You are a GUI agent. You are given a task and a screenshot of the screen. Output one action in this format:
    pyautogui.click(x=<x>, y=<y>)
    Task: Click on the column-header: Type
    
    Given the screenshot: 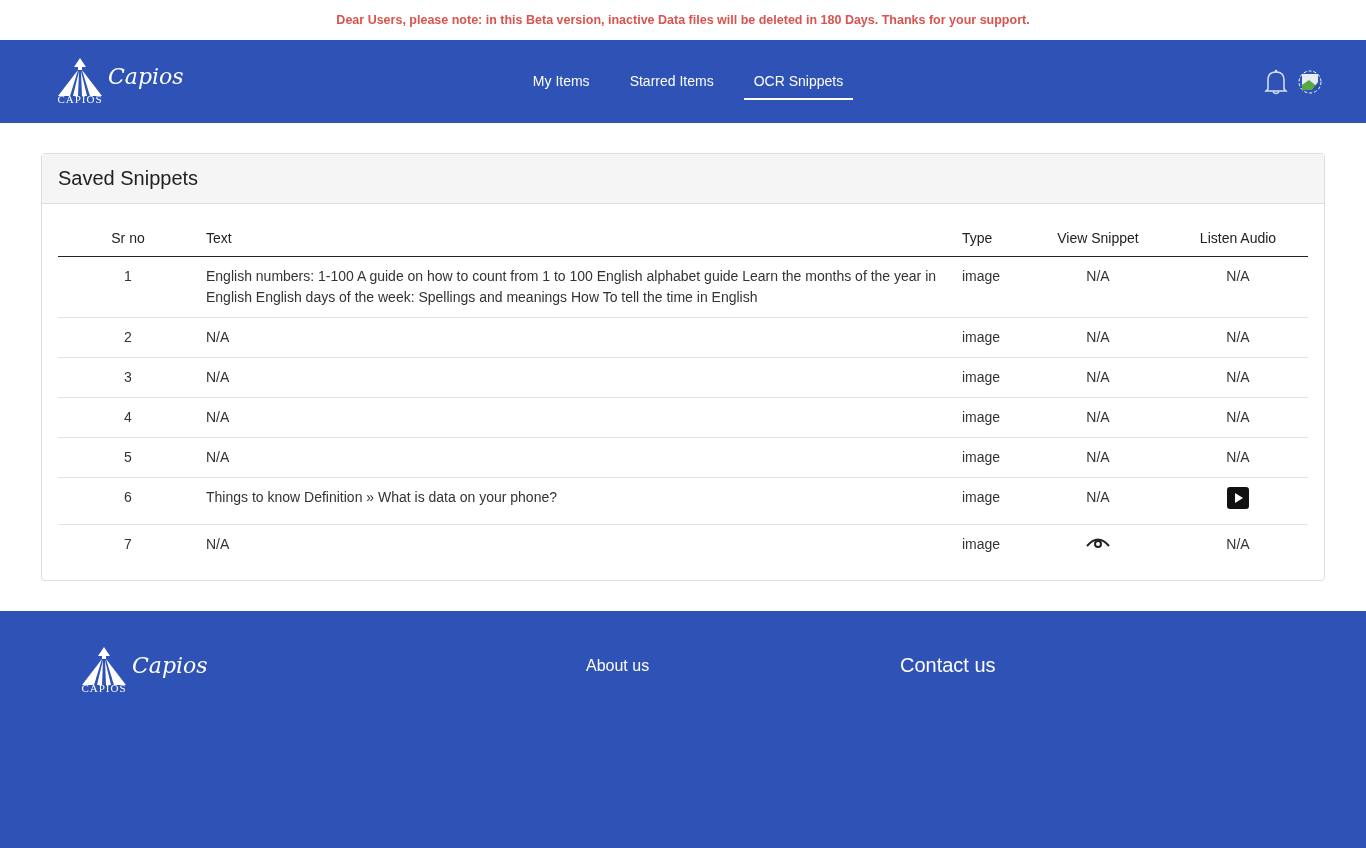 What is the action you would take?
    pyautogui.click(x=991, y=239)
    